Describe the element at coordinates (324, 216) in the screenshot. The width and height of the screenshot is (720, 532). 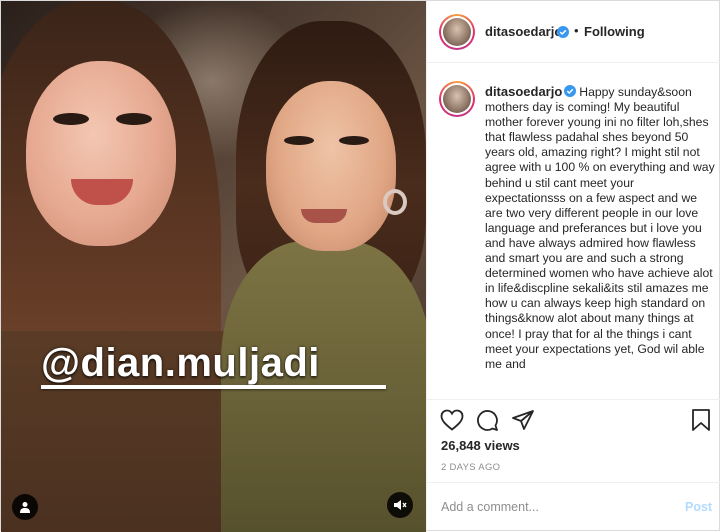
I see `person-right-mouth` at that location.